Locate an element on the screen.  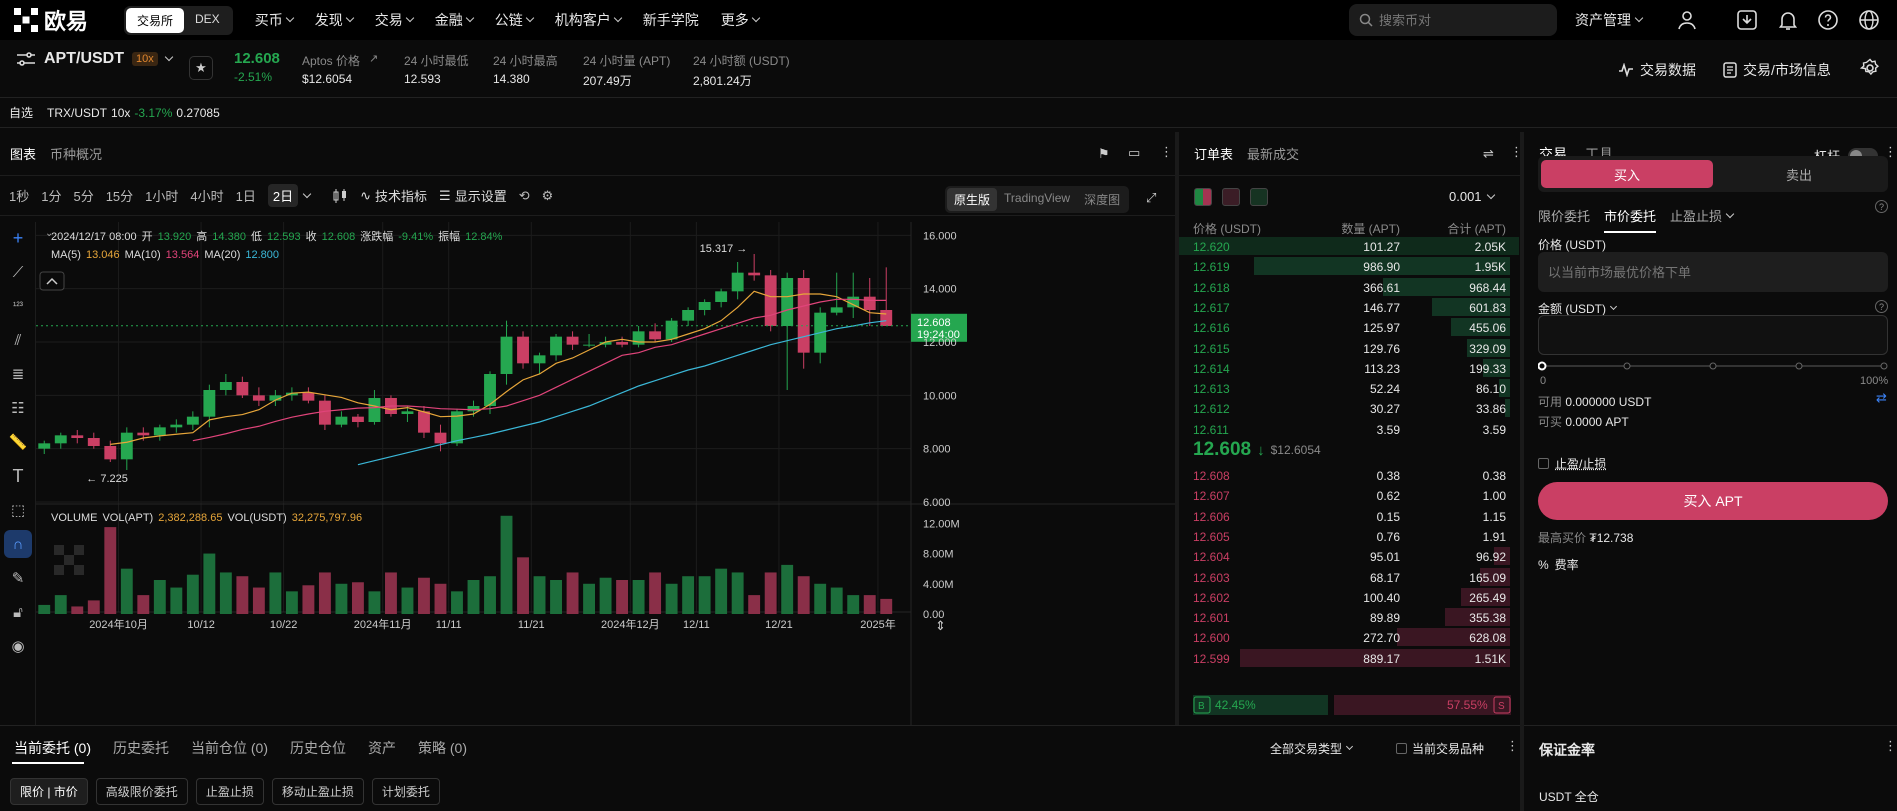
bid-row: 12.607 0.62 1.00 is located at coordinates (1349, 495).